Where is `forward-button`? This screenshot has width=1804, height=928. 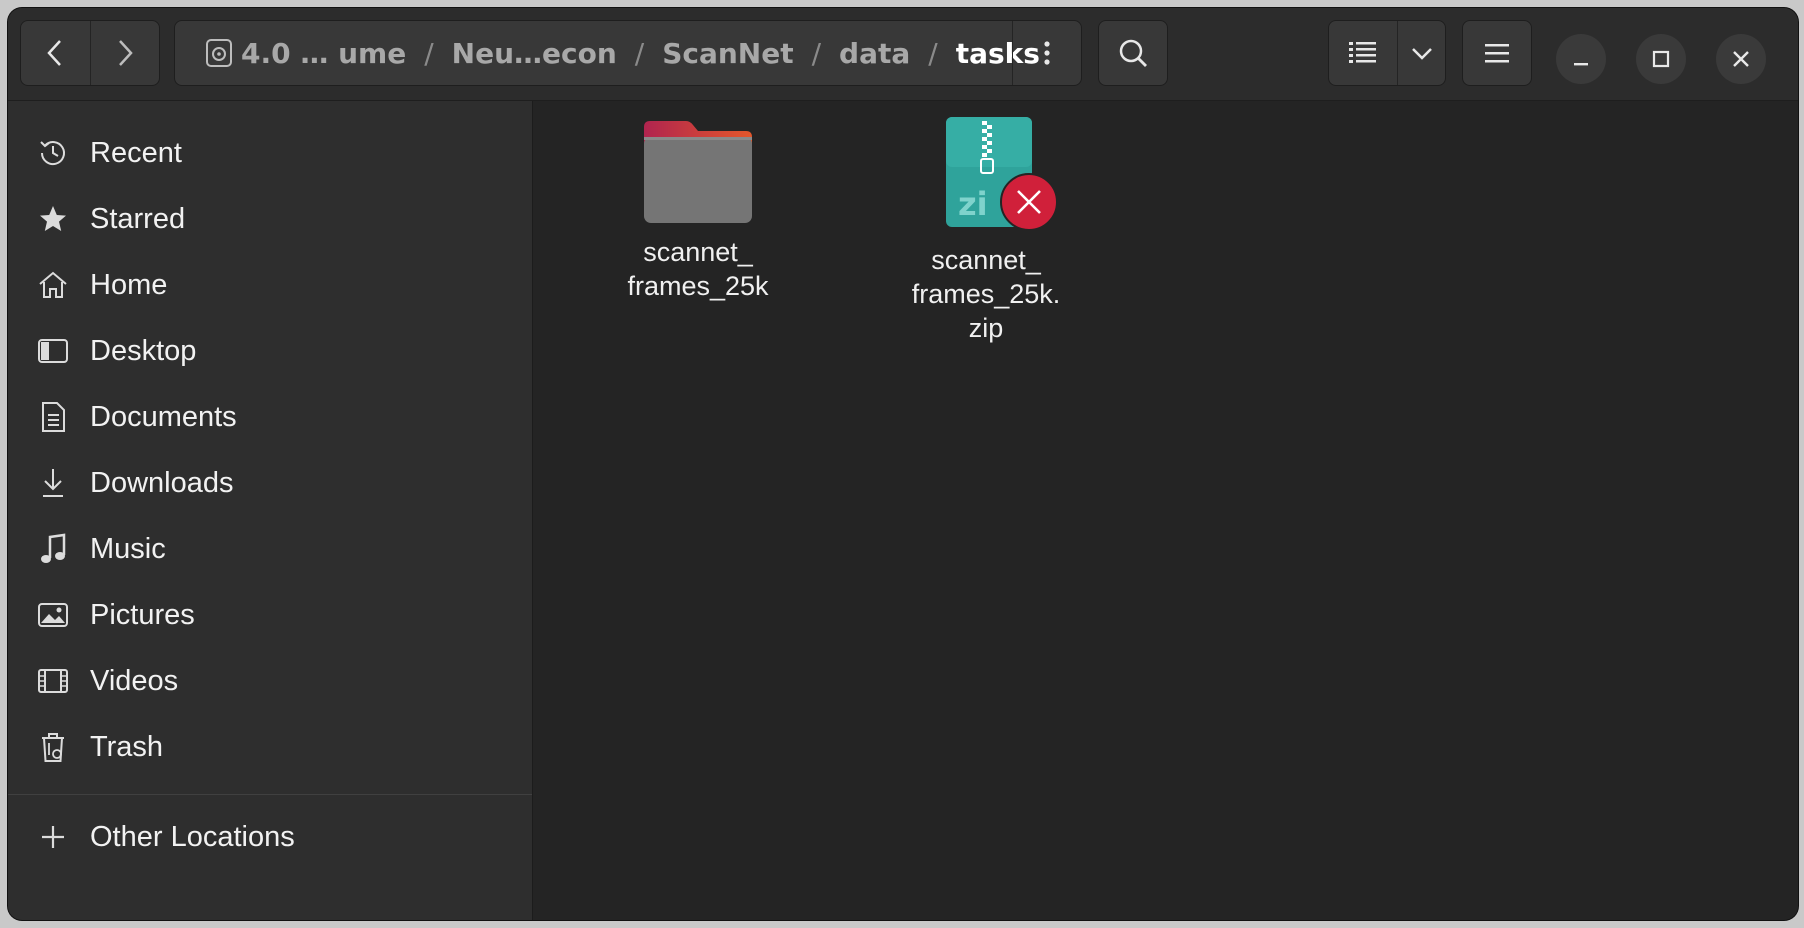
forward-button is located at coordinates (124, 53).